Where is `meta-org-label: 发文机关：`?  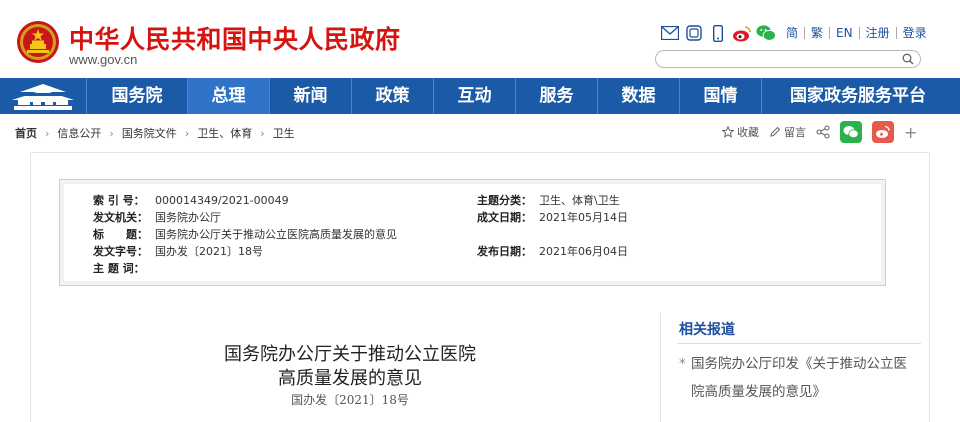 meta-org-label: 发文机关： is located at coordinates (120, 217).